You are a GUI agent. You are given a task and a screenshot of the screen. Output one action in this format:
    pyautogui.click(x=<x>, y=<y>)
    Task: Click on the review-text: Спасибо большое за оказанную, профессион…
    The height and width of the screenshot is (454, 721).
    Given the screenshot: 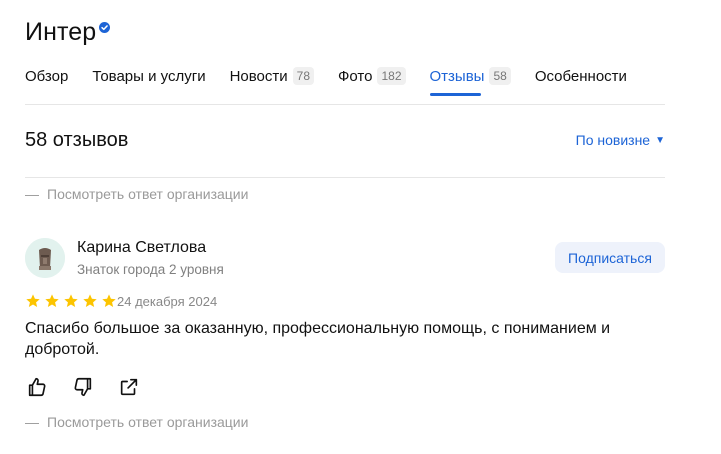 What is the action you would take?
    pyautogui.click(x=318, y=339)
    